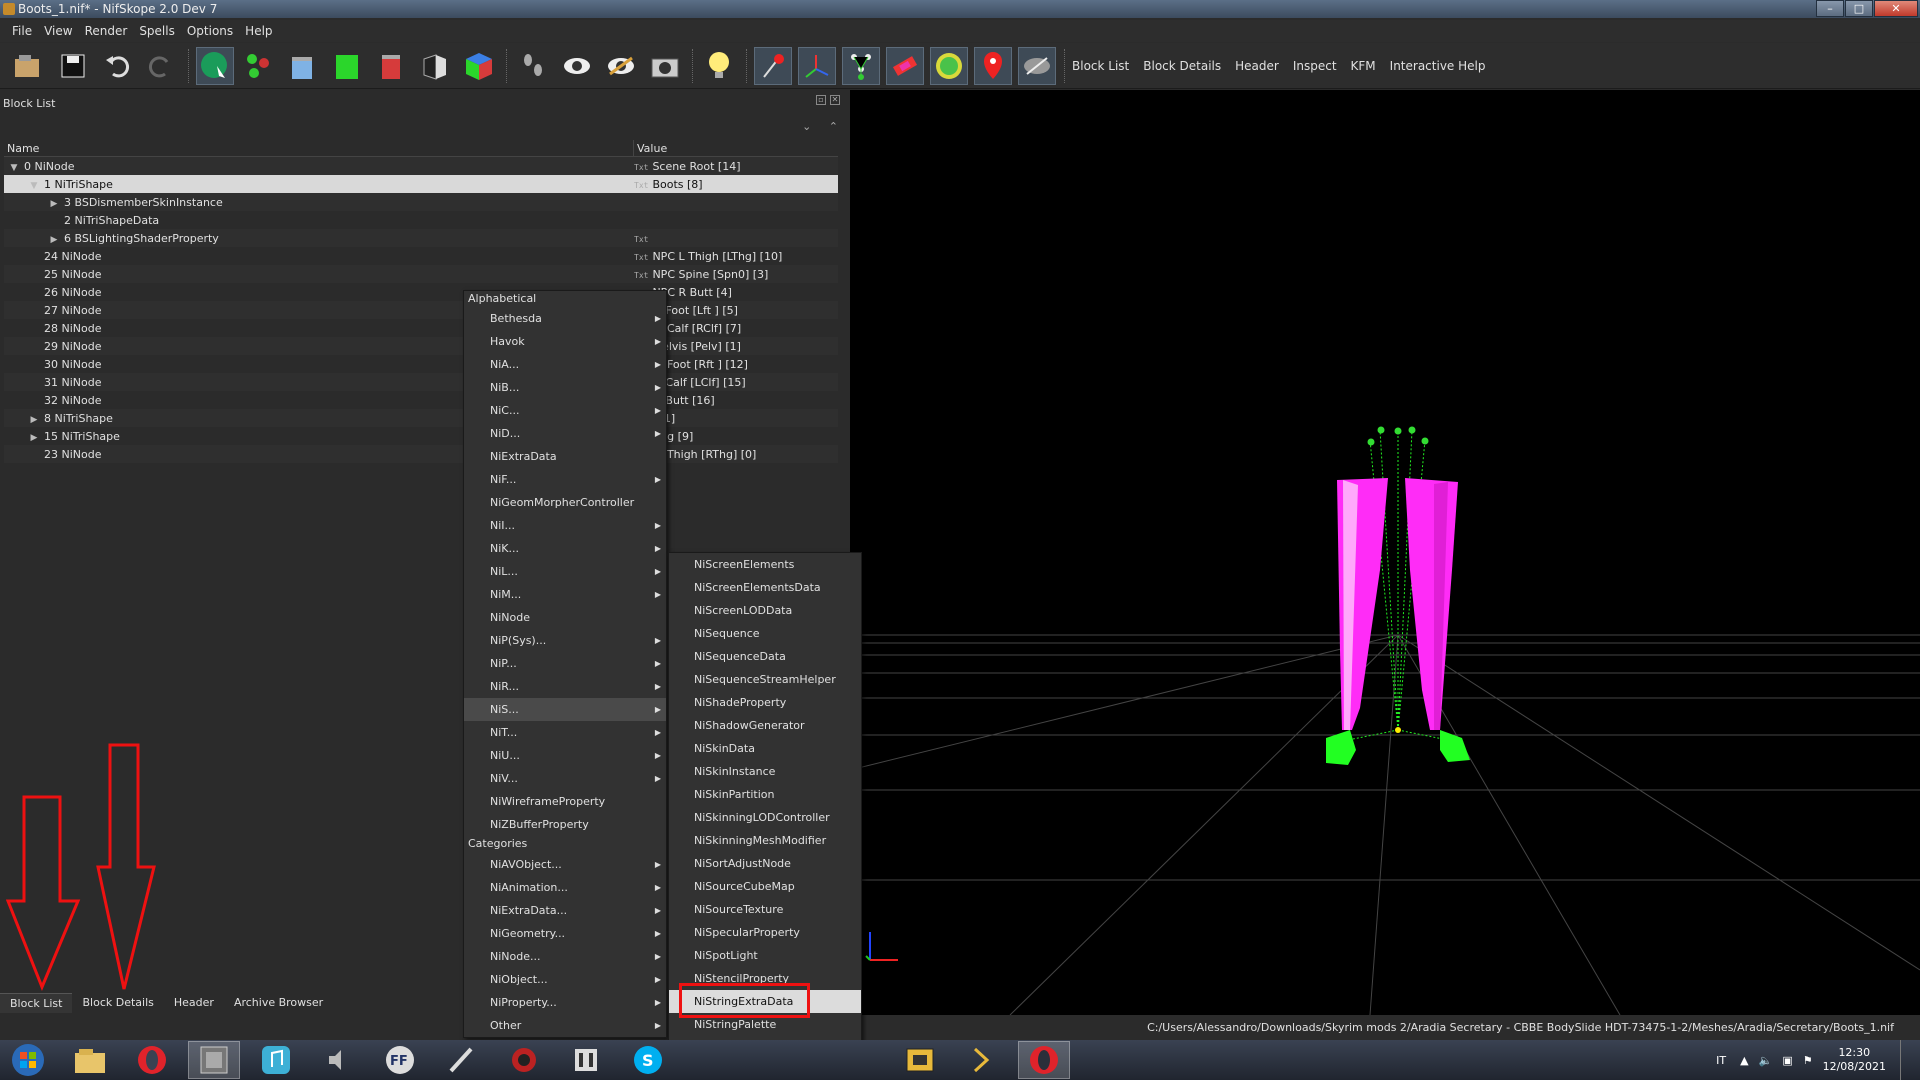  What do you see at coordinates (276, 1060) in the screenshot?
I see `music-icon` at bounding box center [276, 1060].